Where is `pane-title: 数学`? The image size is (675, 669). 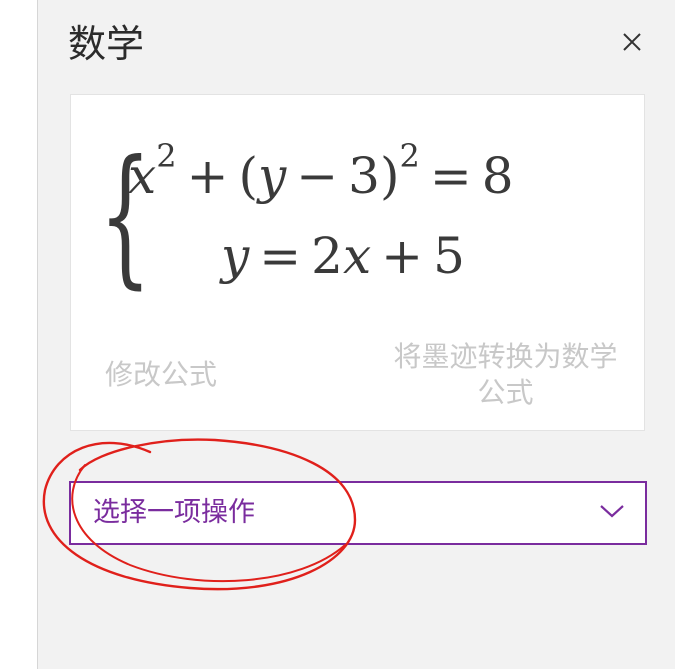
pane-title: 数学 is located at coordinates (106, 44).